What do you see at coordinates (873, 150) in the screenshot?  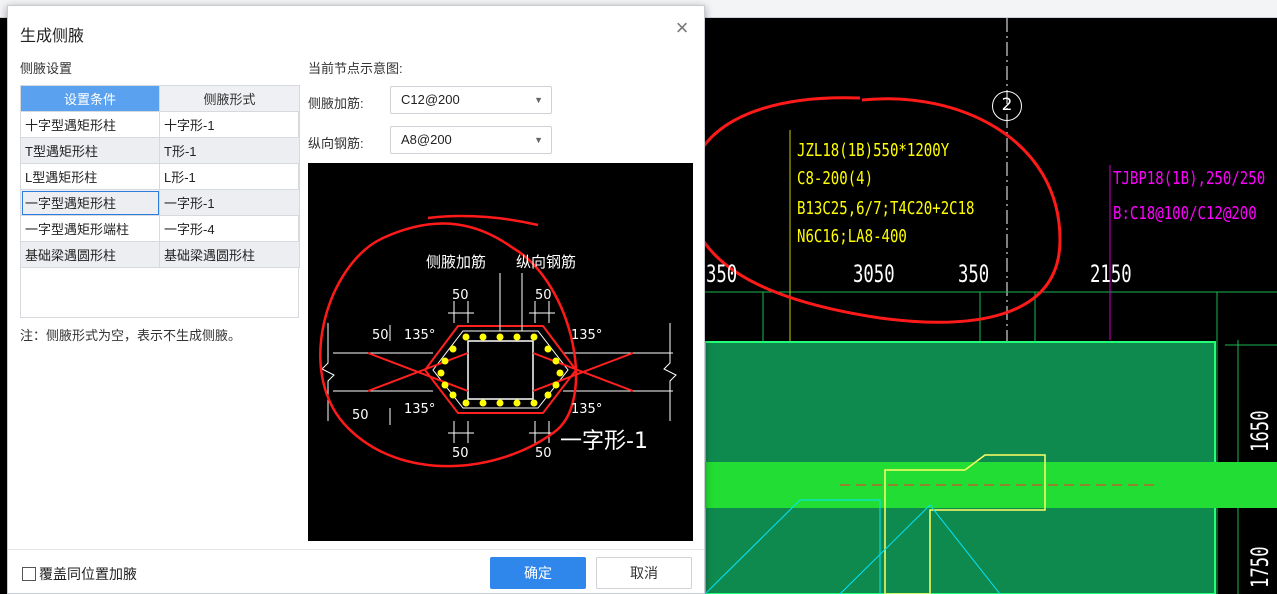 I see `beam-label-line-1: JZL18(1B)550*1200Y` at bounding box center [873, 150].